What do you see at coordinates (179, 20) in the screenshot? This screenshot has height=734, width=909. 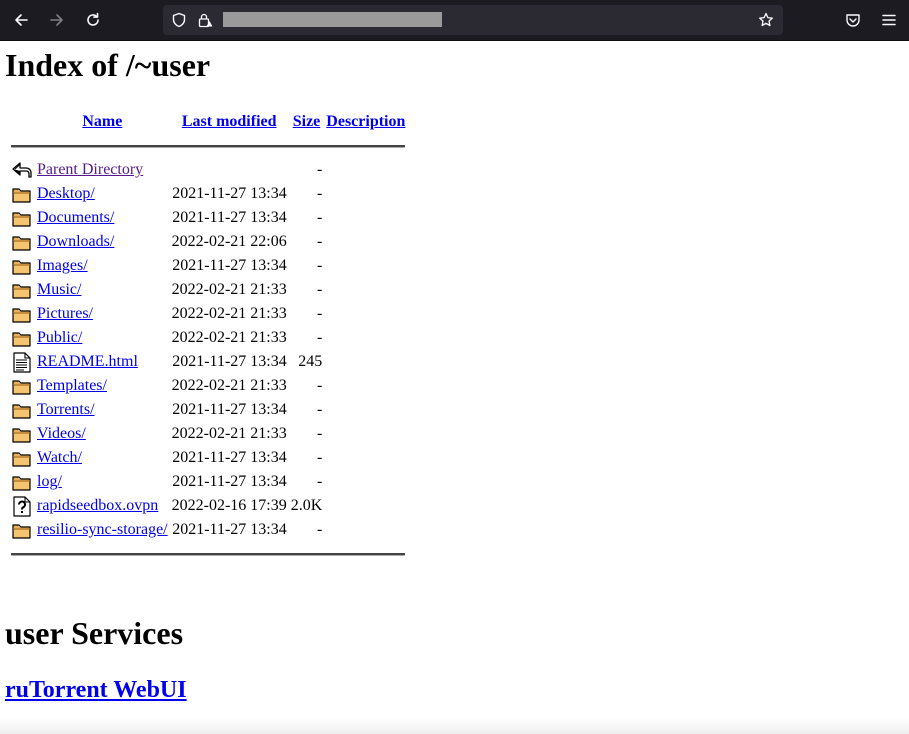 I see `shield-icon` at bounding box center [179, 20].